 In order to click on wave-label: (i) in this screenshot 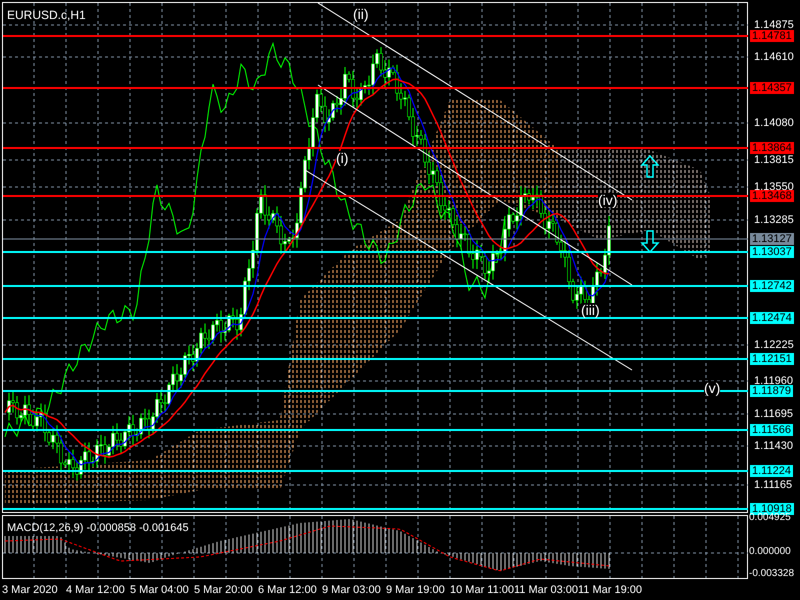, I will do `click(342, 158)`.